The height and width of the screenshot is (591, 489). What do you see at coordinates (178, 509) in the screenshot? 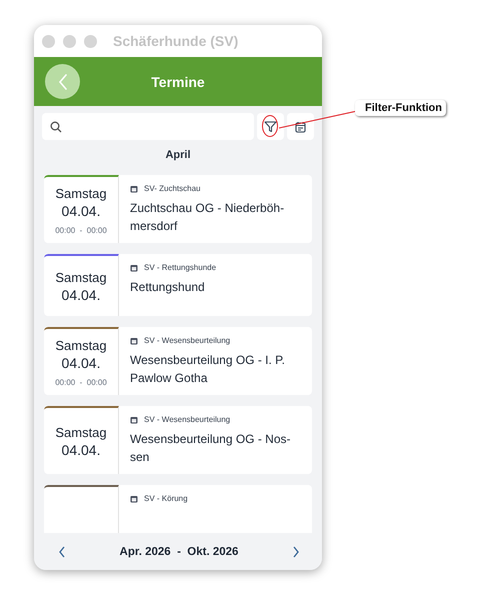
I see `event-card: SV - Körung` at bounding box center [178, 509].